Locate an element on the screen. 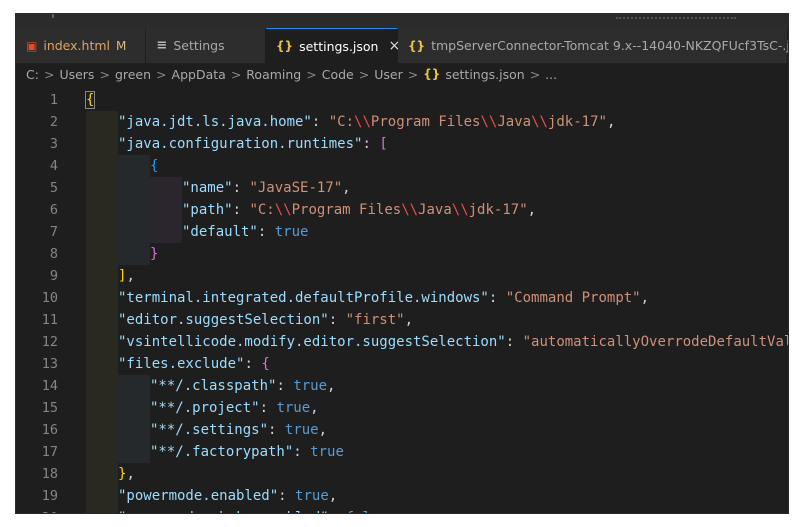 The width and height of the screenshot is (803, 527). code-line: 5 "name": "JavaSE-17", is located at coordinates (402, 188).